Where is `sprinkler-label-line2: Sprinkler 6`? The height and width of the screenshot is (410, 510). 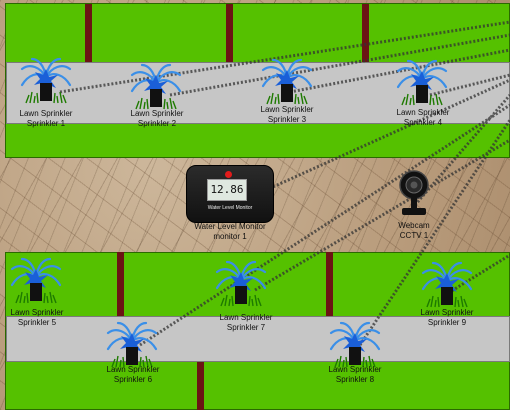
sprinkler-label-line2: Sprinkler 6 is located at coordinates (133, 379).